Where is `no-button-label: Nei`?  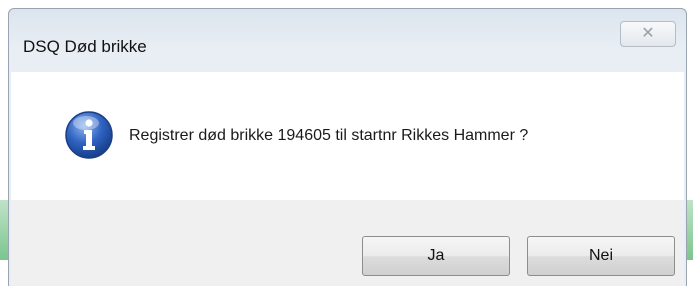
no-button-label: Nei is located at coordinates (600, 255).